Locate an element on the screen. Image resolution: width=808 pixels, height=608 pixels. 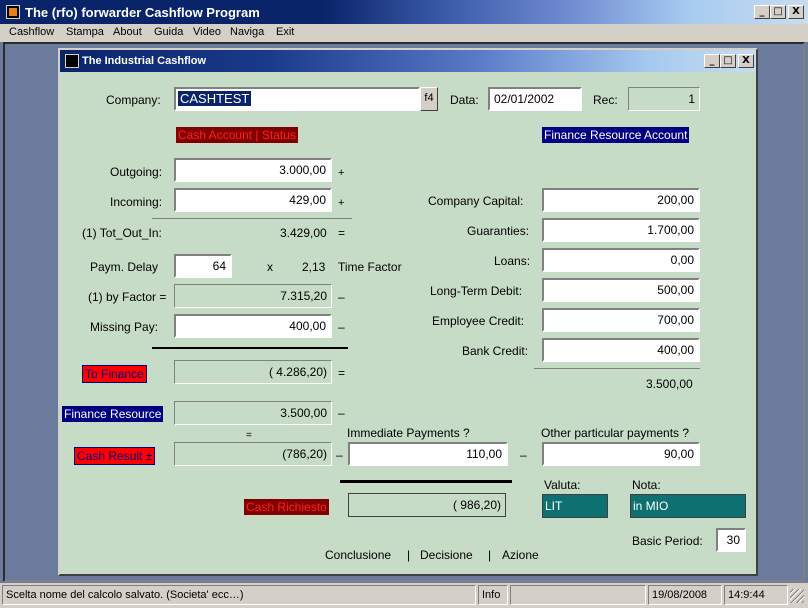
nota-field: in MIO is located at coordinates (688, 506).